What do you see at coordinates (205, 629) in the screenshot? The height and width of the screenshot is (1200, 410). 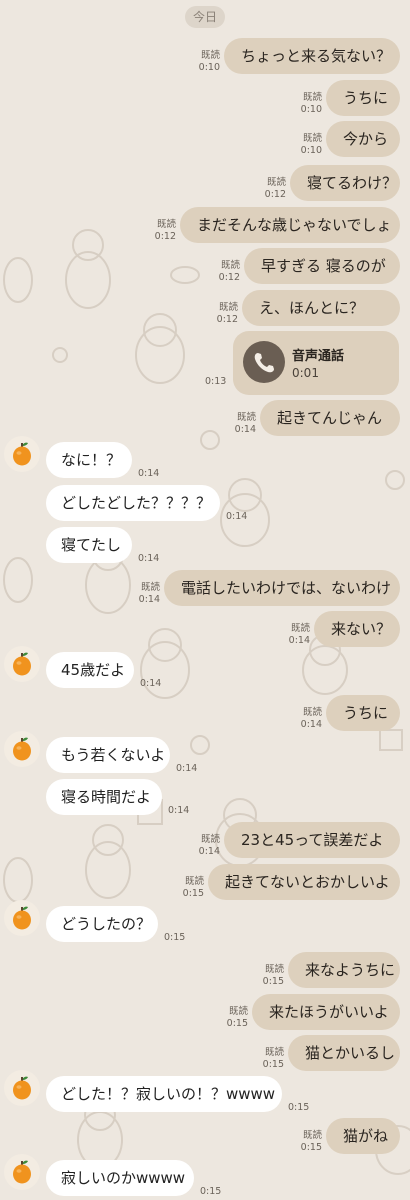 I see `outgoing-message: 来ない？ 既読 0:14` at bounding box center [205, 629].